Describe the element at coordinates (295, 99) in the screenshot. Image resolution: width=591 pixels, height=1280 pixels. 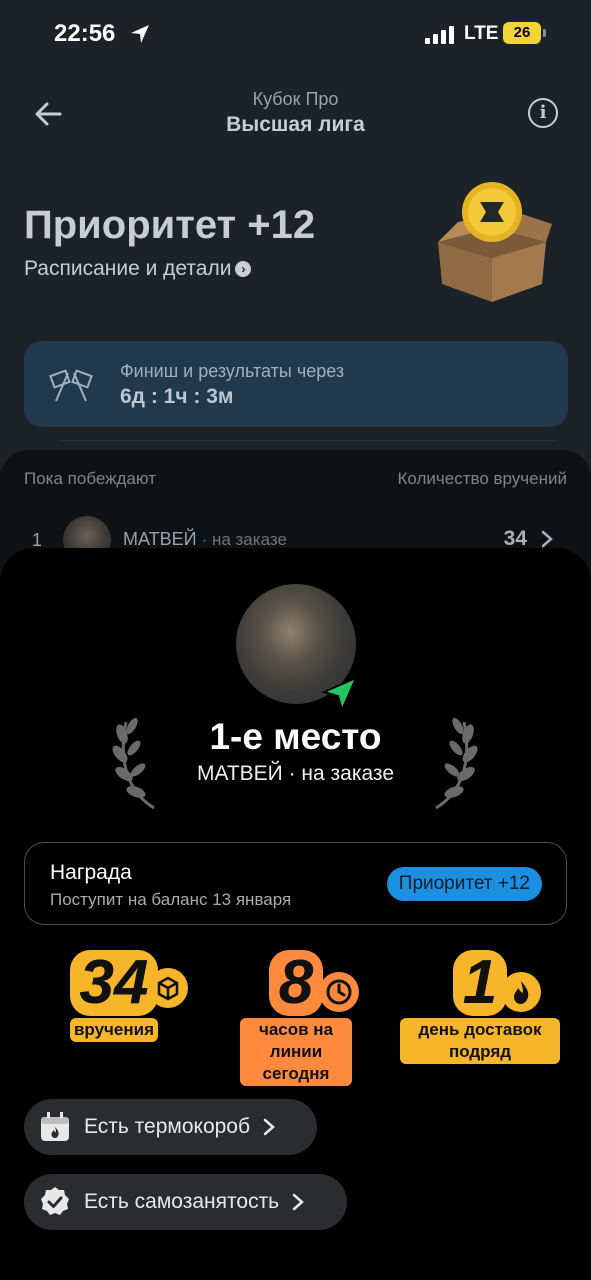
I see `header-subtitle: Кубок Про` at that location.